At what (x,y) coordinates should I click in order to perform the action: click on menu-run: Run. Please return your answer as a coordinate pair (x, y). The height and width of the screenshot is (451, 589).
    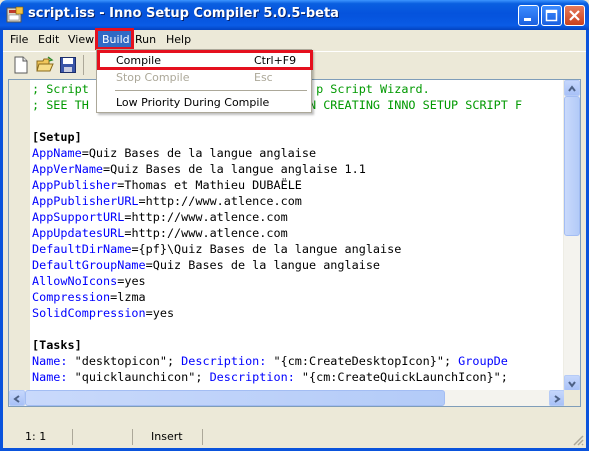
    Looking at the image, I should click on (145, 39).